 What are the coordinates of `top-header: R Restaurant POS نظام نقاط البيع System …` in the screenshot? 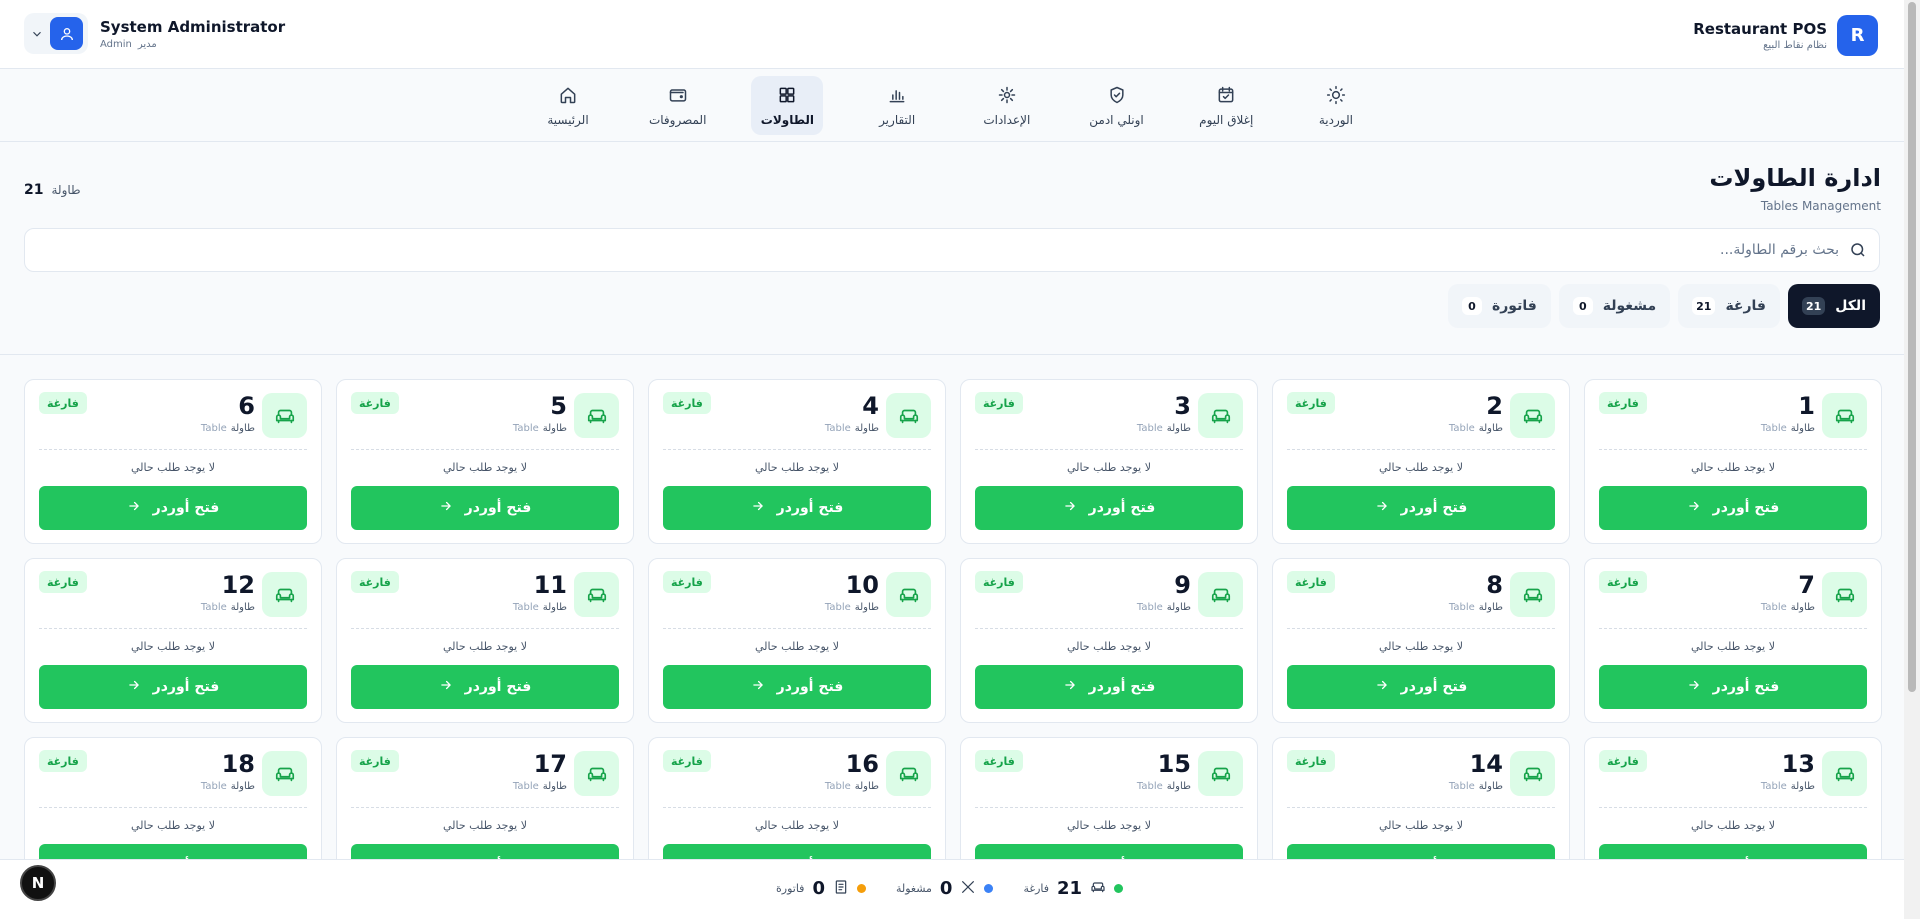 It's located at (952, 34).